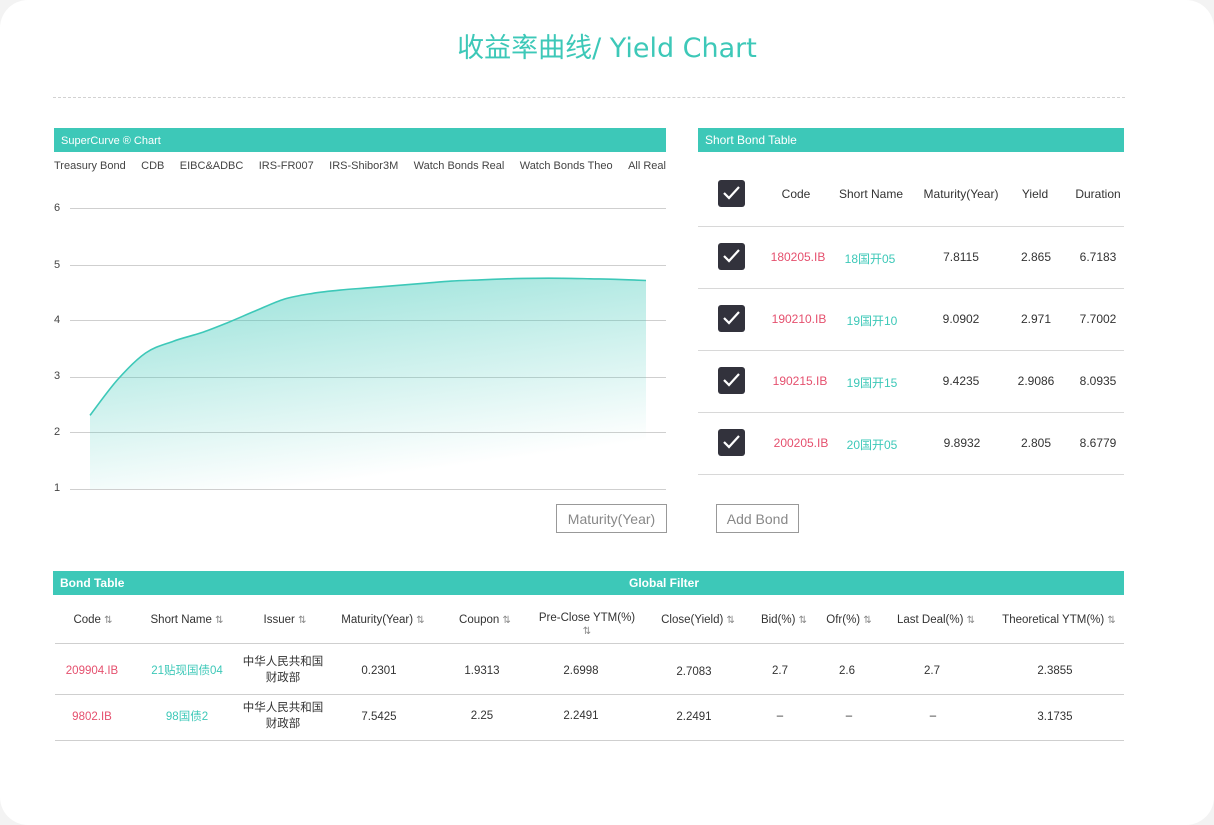  I want to click on bond-short-name: 18国开05, so click(870, 258).